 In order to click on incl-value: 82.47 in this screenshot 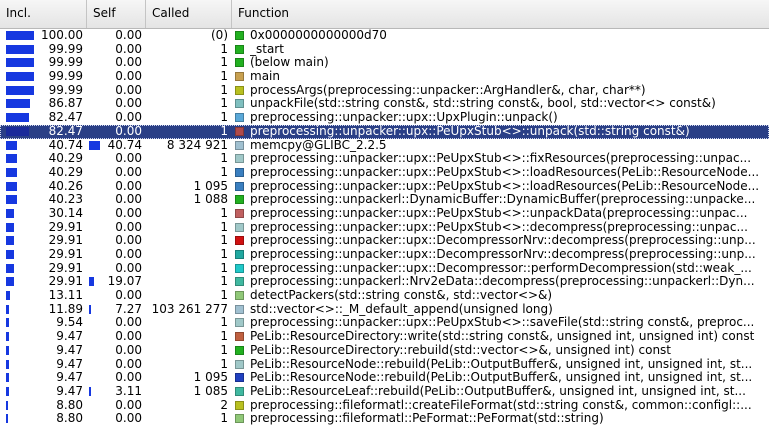, I will do `click(65, 118)`.